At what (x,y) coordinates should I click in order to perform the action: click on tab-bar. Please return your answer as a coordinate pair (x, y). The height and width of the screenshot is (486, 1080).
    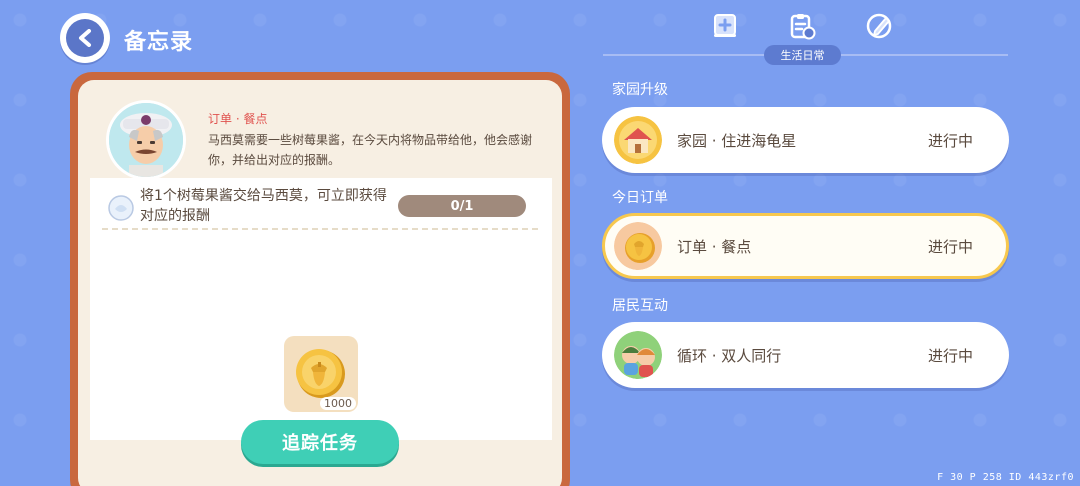
    Looking at the image, I should click on (810, 27).